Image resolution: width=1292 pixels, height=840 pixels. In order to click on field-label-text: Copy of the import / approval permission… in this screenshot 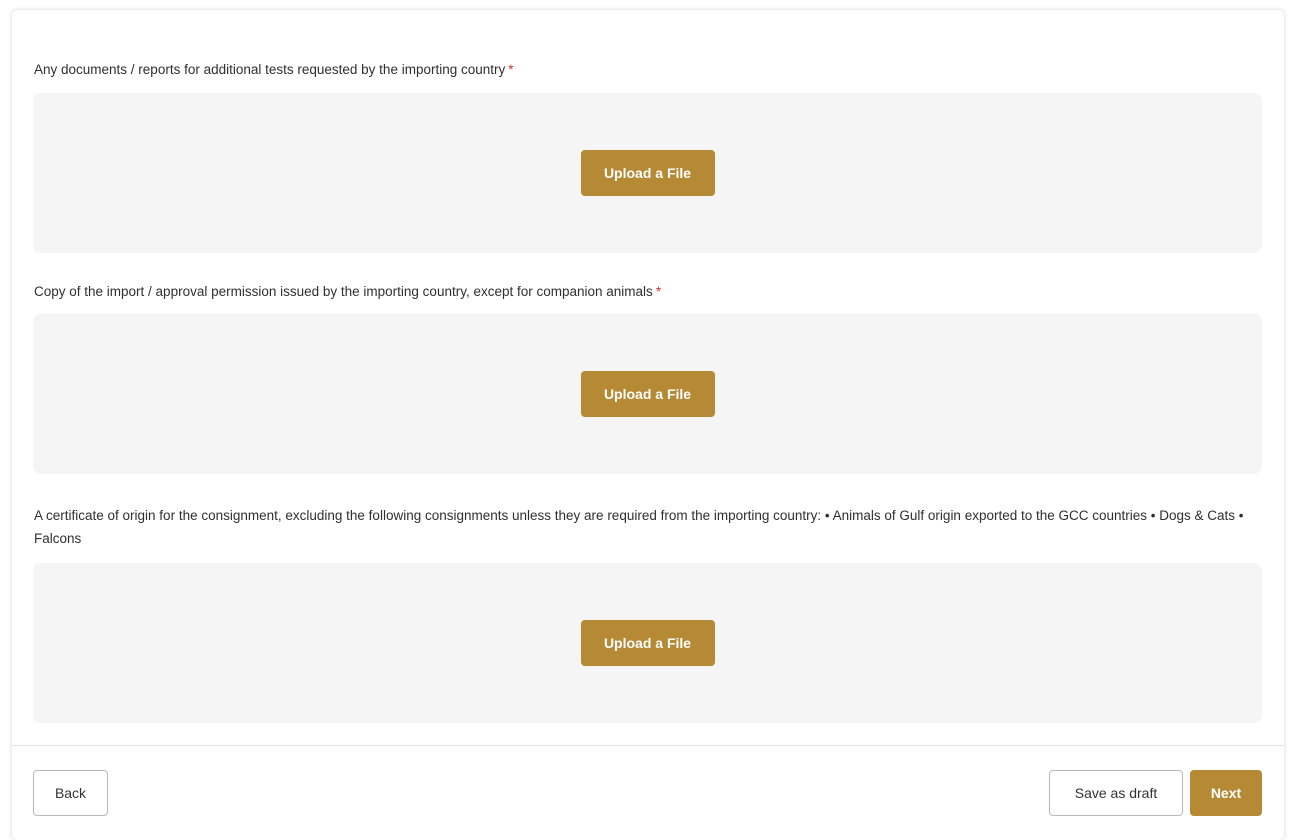, I will do `click(343, 291)`.